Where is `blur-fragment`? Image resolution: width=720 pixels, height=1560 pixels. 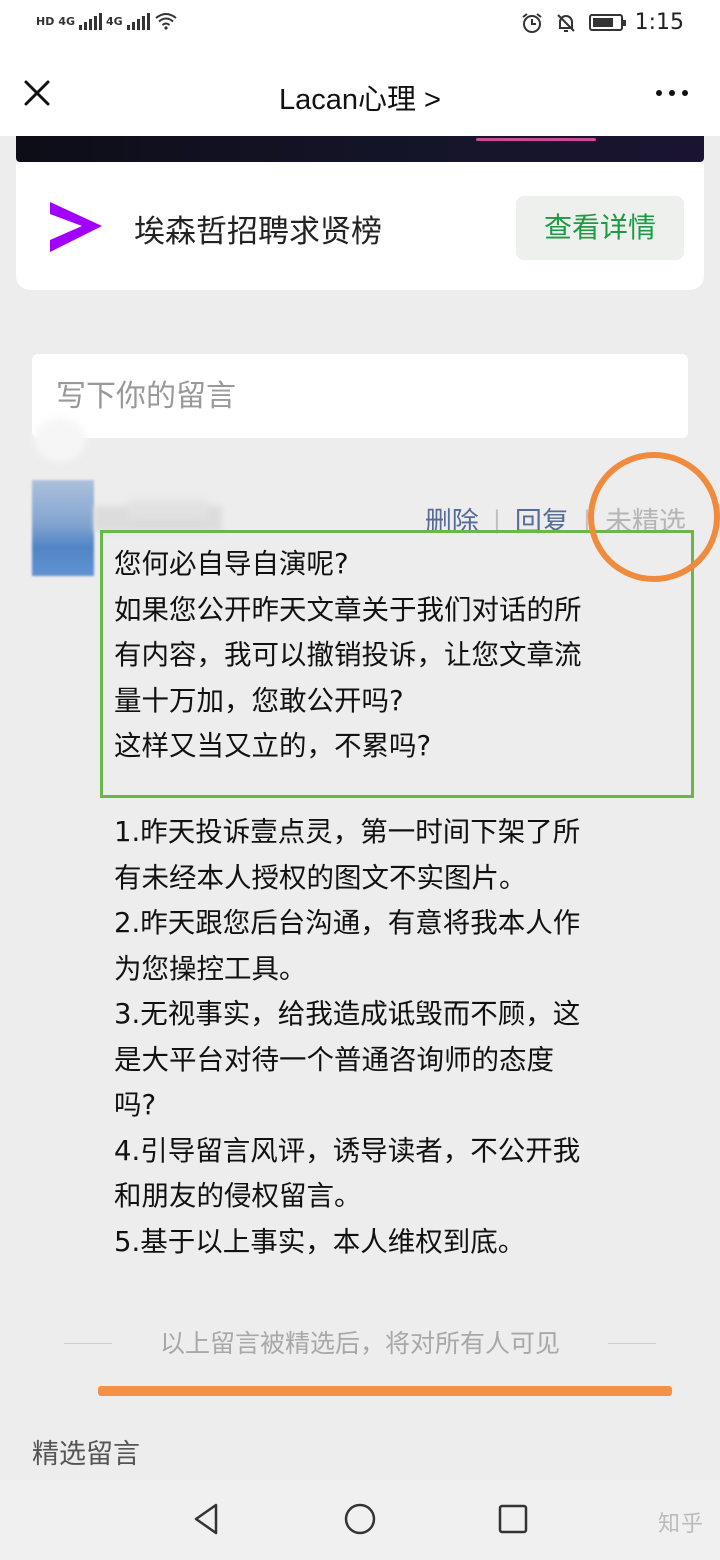
blur-fragment is located at coordinates (60, 440).